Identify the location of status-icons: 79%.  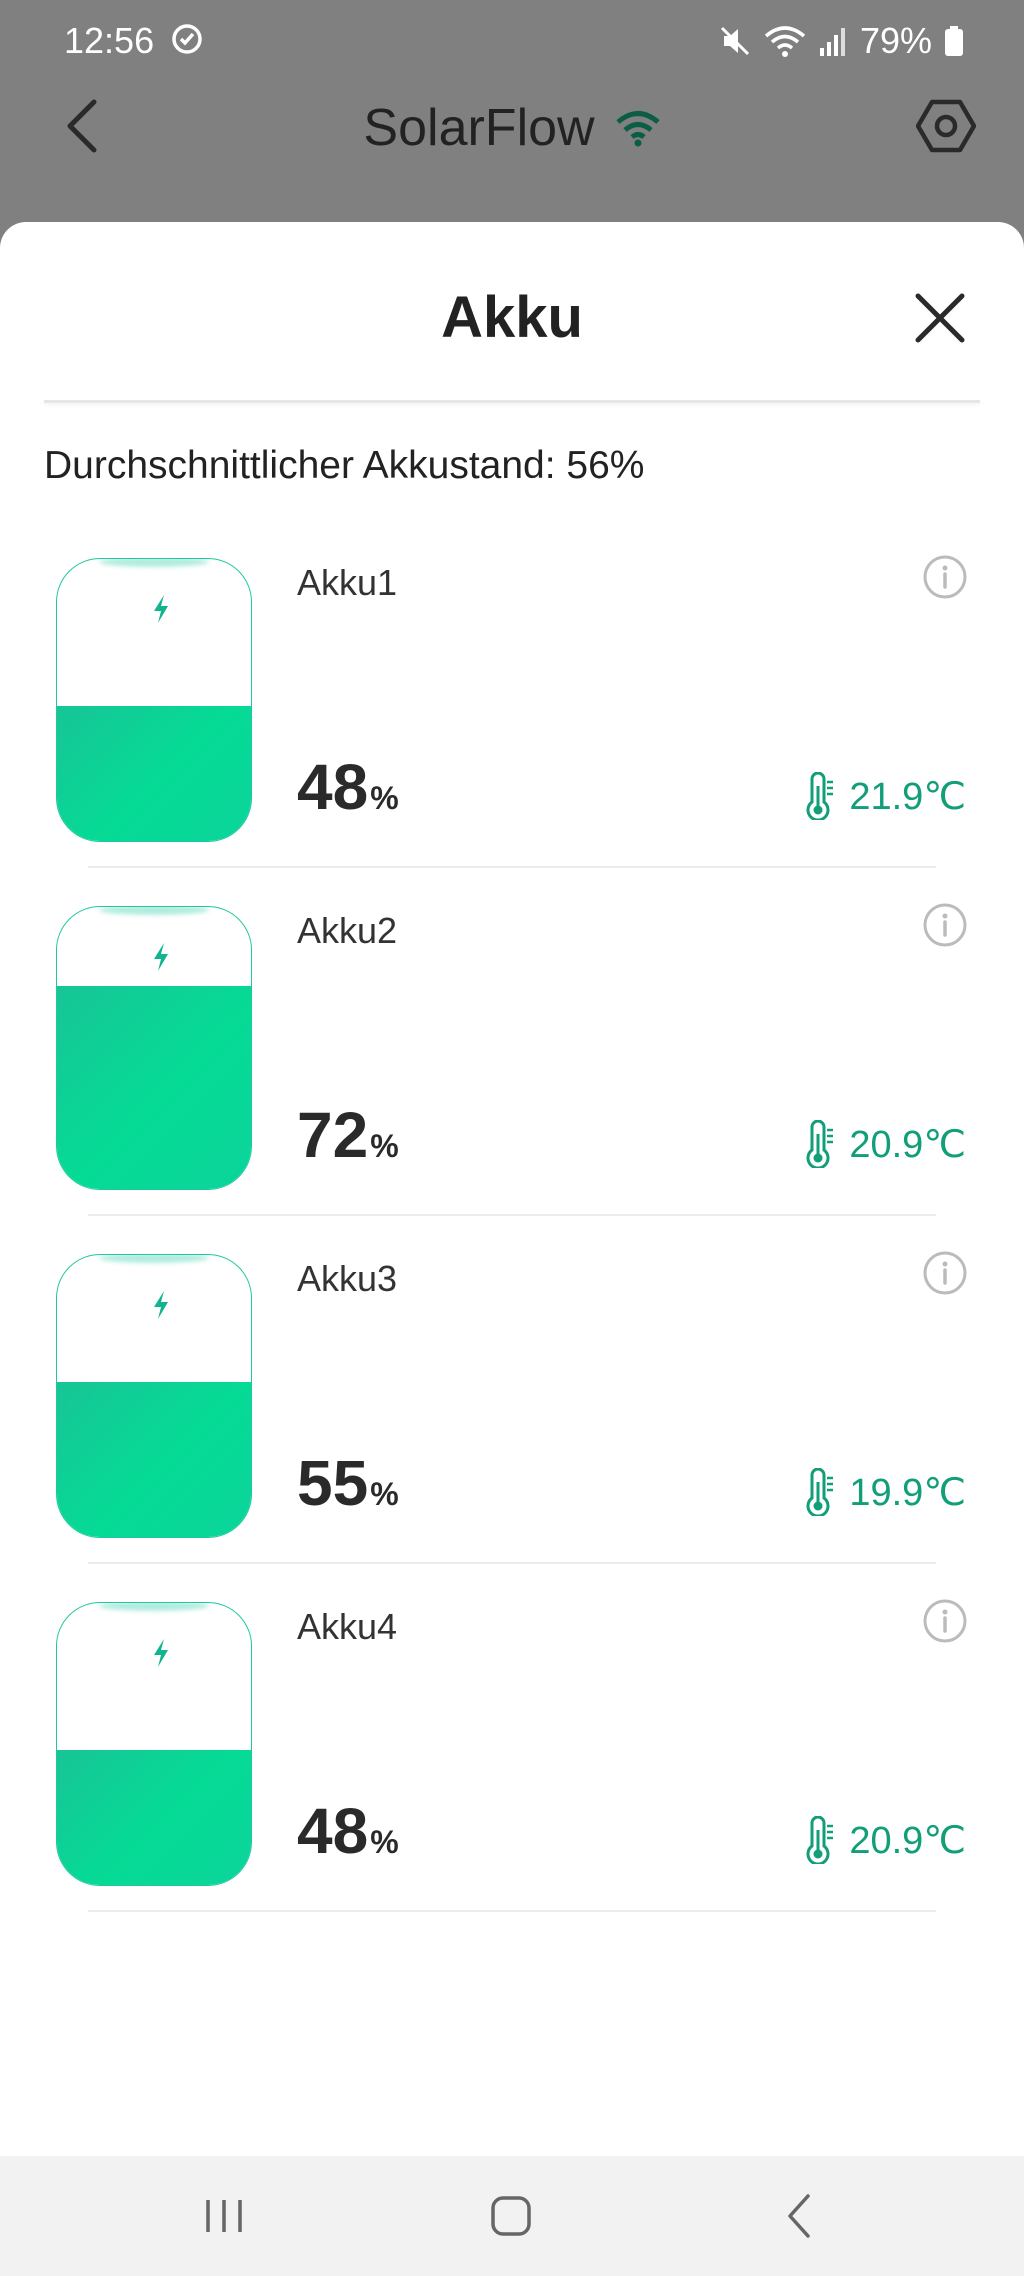
(841, 41).